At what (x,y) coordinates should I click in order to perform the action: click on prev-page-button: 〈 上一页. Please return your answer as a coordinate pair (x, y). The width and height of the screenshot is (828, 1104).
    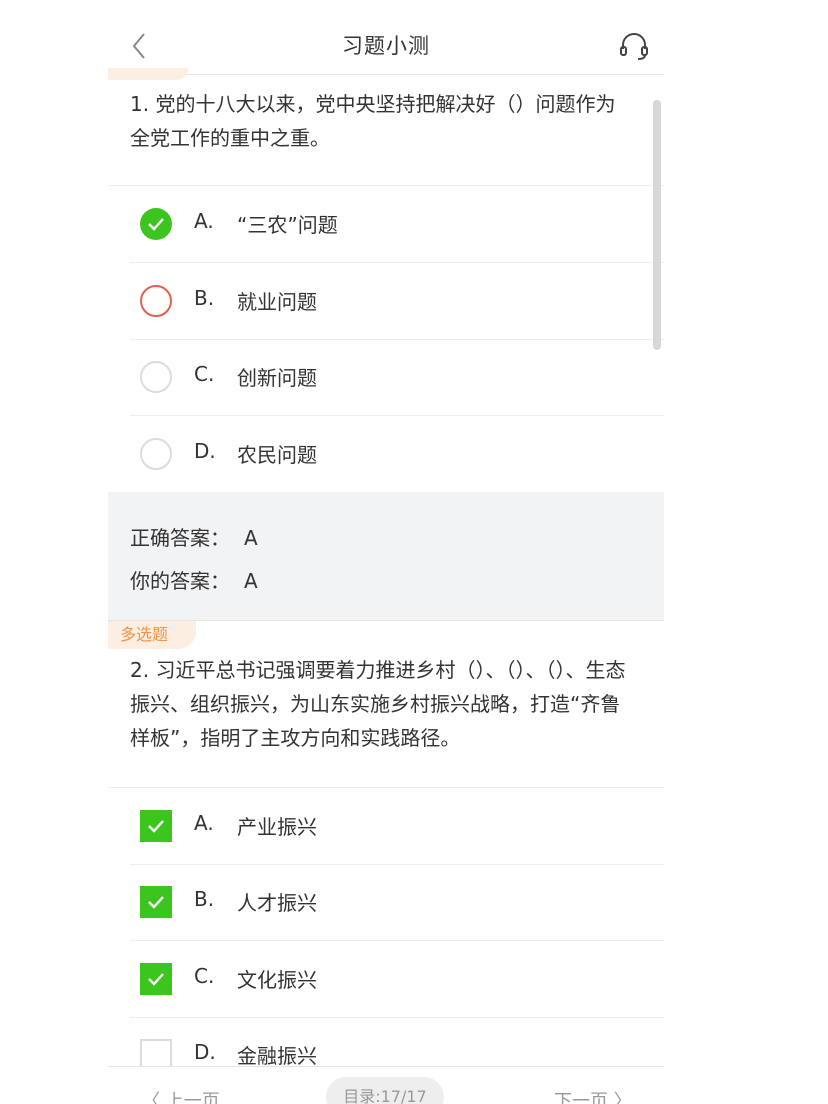
    Looking at the image, I should click on (181, 1095).